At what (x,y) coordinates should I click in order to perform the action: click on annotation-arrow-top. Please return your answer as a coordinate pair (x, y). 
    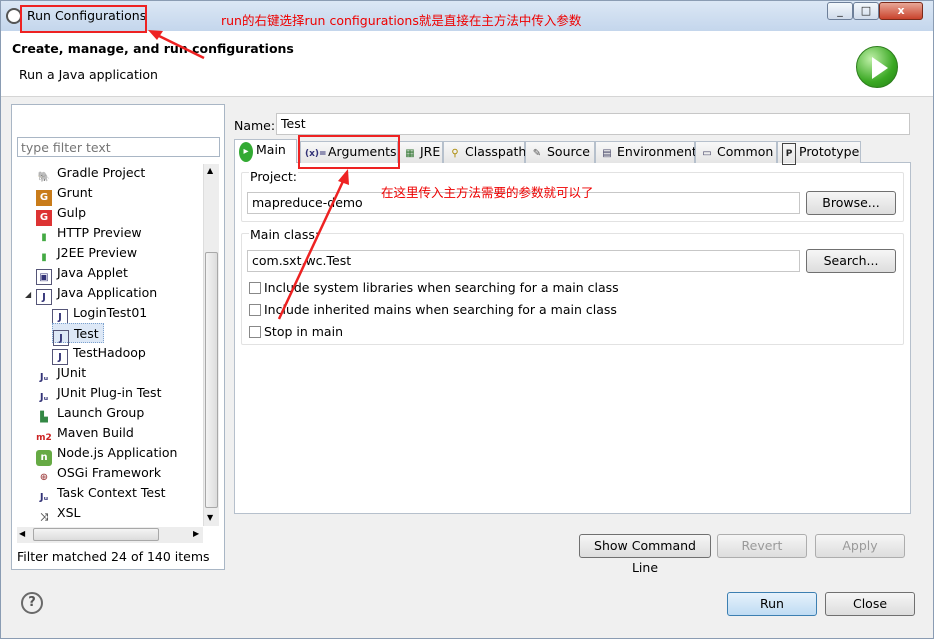
    Looking at the image, I should click on (178, 45).